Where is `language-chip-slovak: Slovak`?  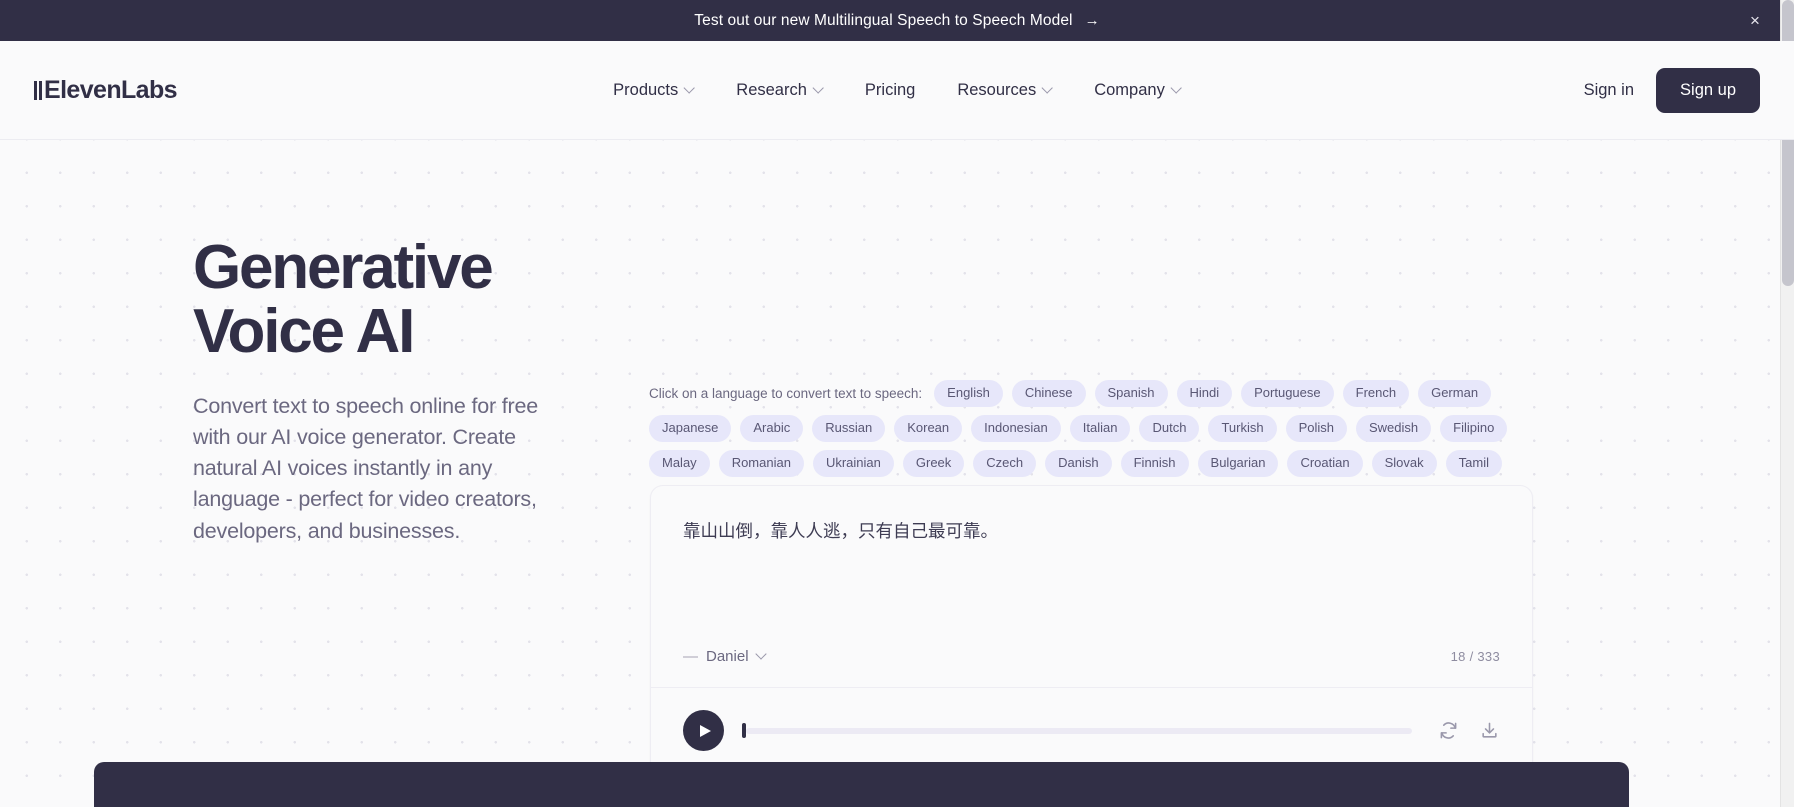 language-chip-slovak: Slovak is located at coordinates (1404, 463).